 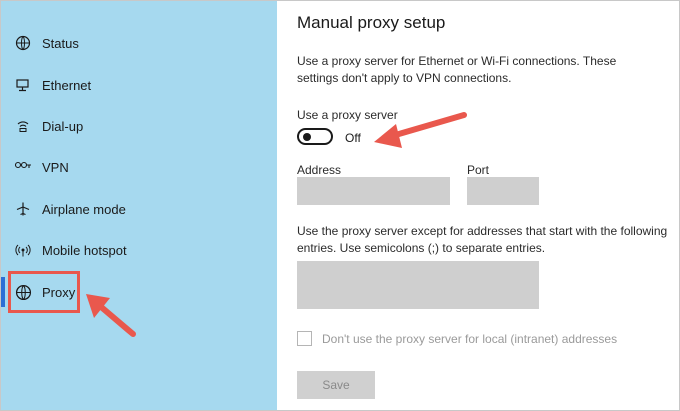 What do you see at coordinates (353, 138) in the screenshot?
I see `toggle-state-text: Off` at bounding box center [353, 138].